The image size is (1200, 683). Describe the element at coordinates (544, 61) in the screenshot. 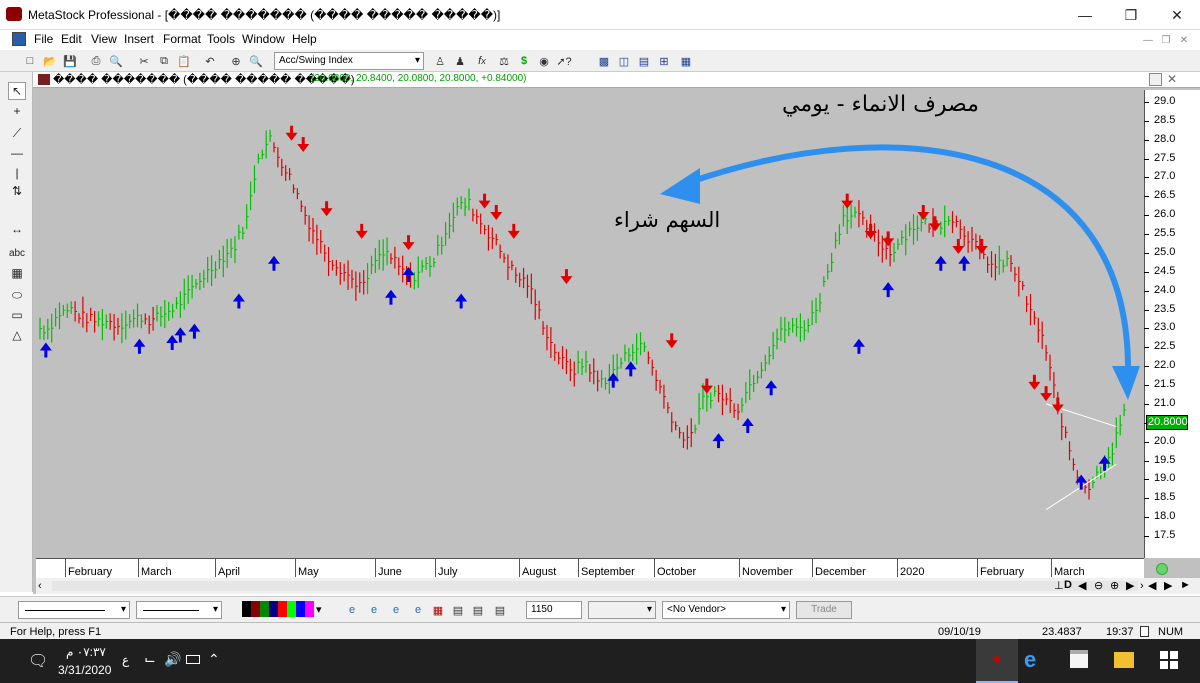

I see `binoculars-icon: ◉` at that location.